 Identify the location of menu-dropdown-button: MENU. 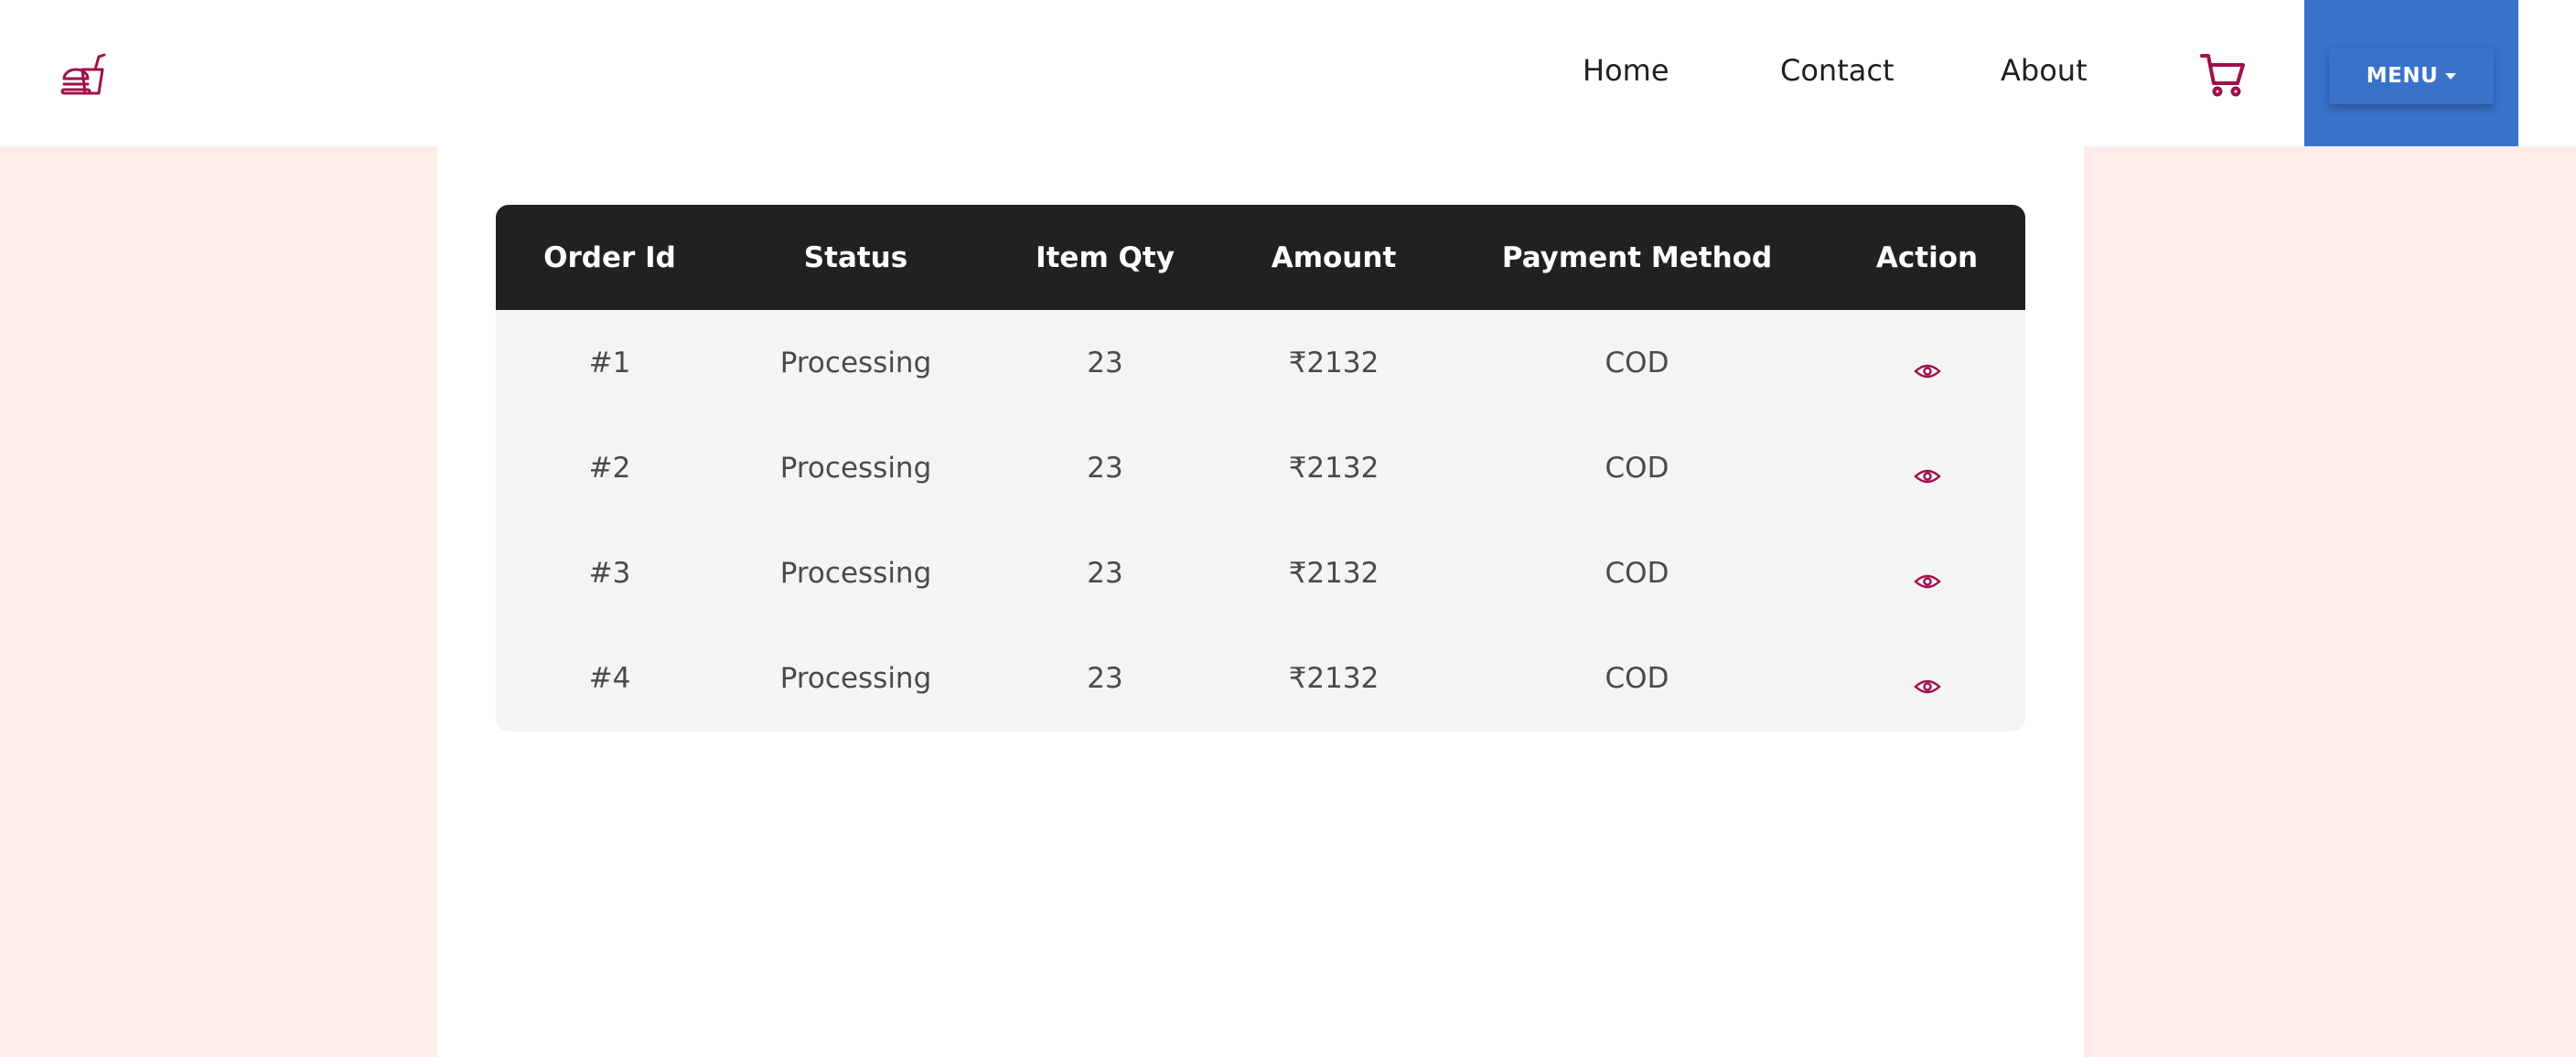
(2412, 76).